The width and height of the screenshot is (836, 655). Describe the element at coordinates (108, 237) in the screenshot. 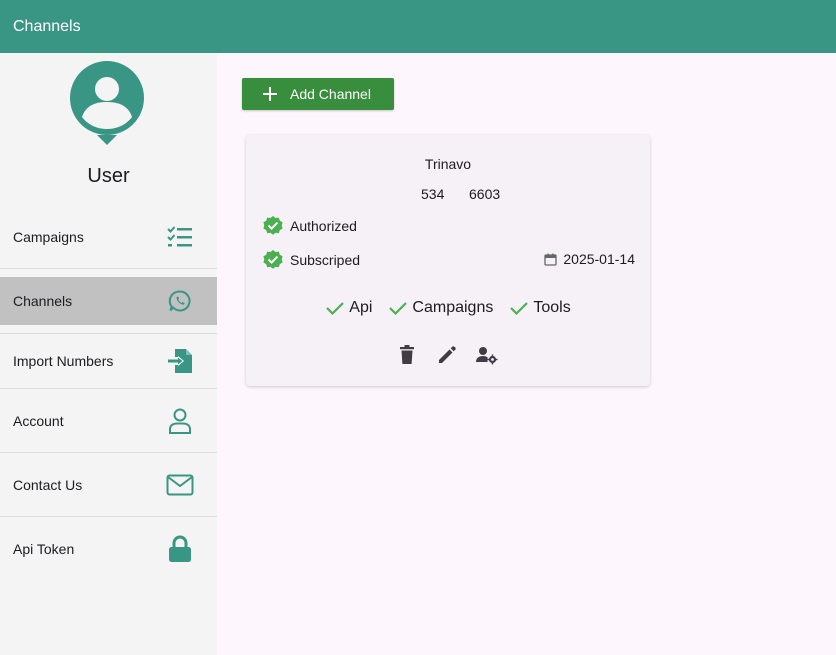

I see `sidebar-item-campaigns: Campaigns` at that location.